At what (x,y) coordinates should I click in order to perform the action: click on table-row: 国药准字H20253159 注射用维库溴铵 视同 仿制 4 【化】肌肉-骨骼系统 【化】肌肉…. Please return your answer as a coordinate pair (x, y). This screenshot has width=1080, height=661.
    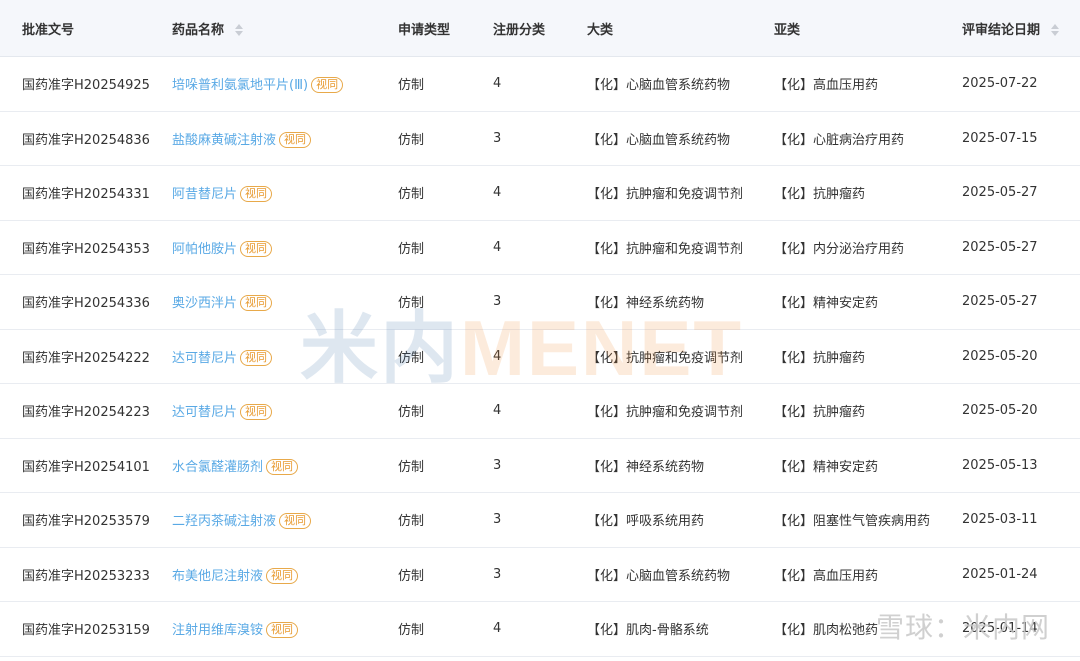
    Looking at the image, I should click on (540, 629).